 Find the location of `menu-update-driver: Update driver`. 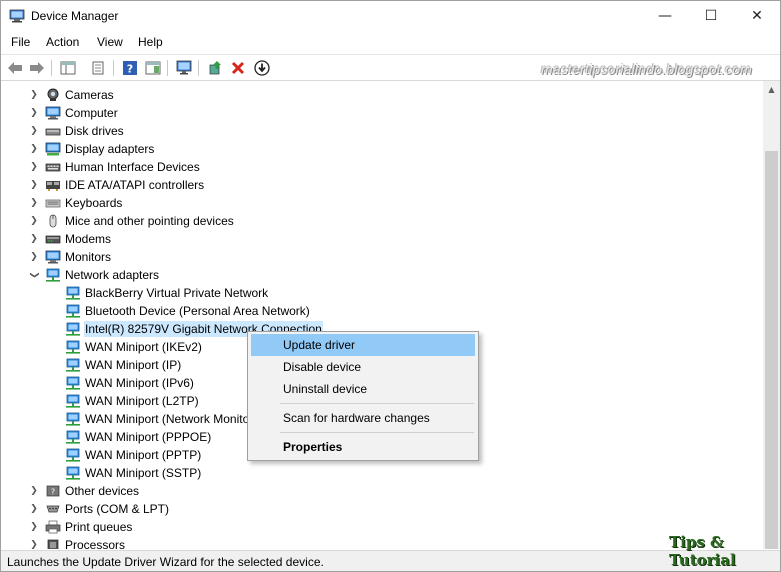

menu-update-driver: Update driver is located at coordinates (363, 345).